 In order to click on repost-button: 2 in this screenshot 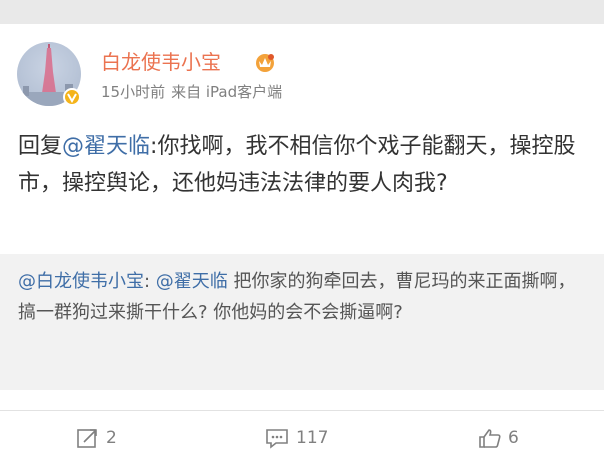, I will do `click(96, 438)`.